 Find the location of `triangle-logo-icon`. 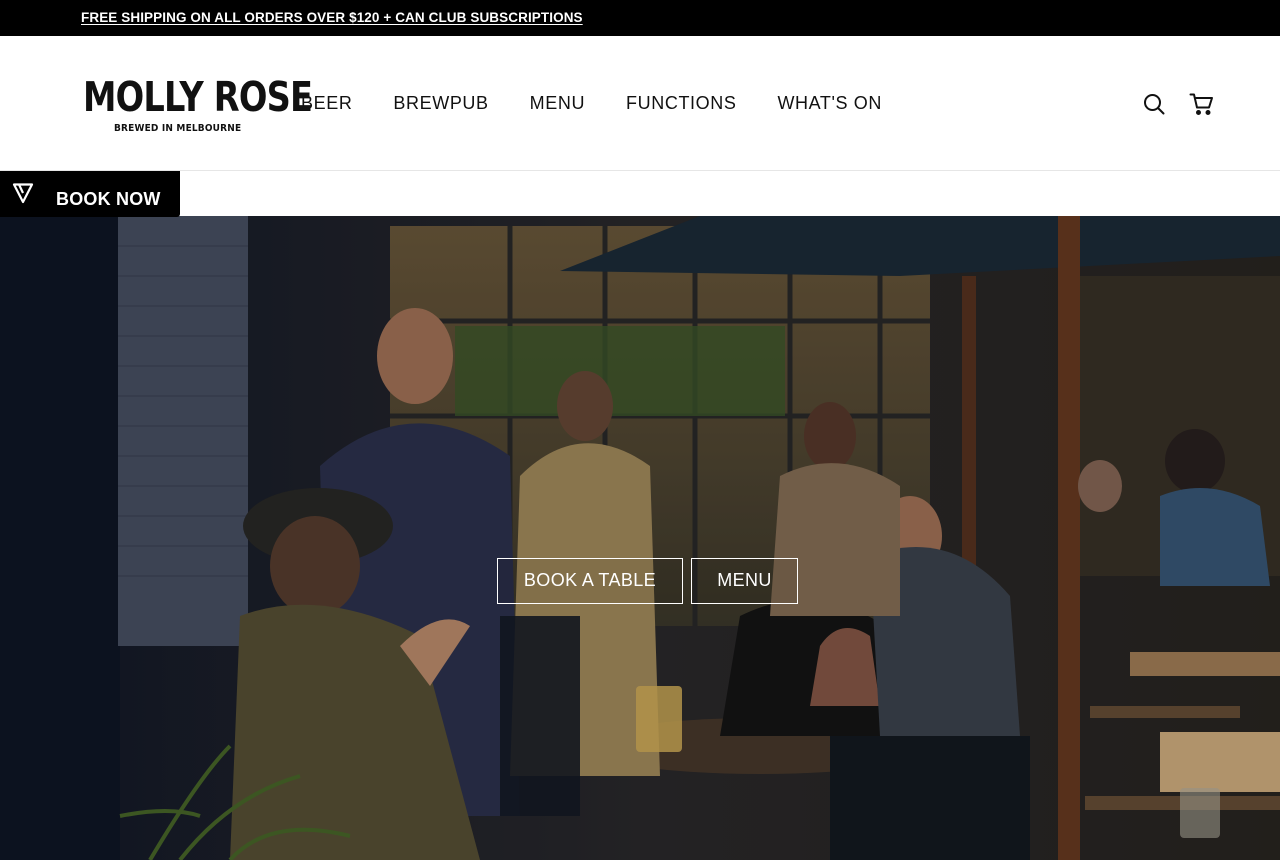

triangle-logo-icon is located at coordinates (23, 193).